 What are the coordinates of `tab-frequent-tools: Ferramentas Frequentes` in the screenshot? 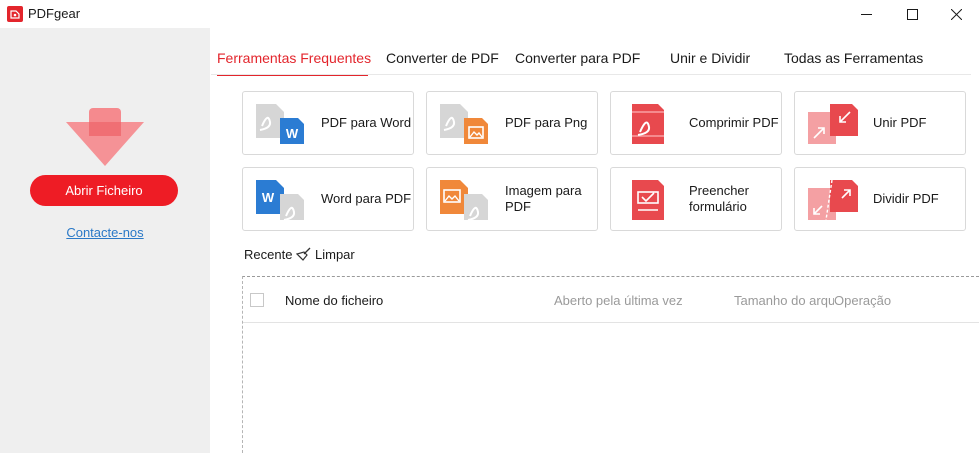 It's located at (294, 58).